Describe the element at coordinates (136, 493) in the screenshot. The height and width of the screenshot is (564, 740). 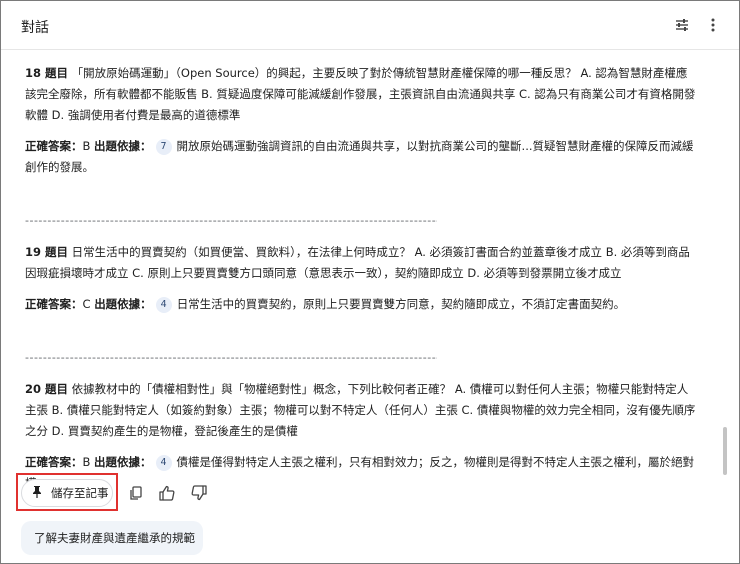
I see `copy-icon` at that location.